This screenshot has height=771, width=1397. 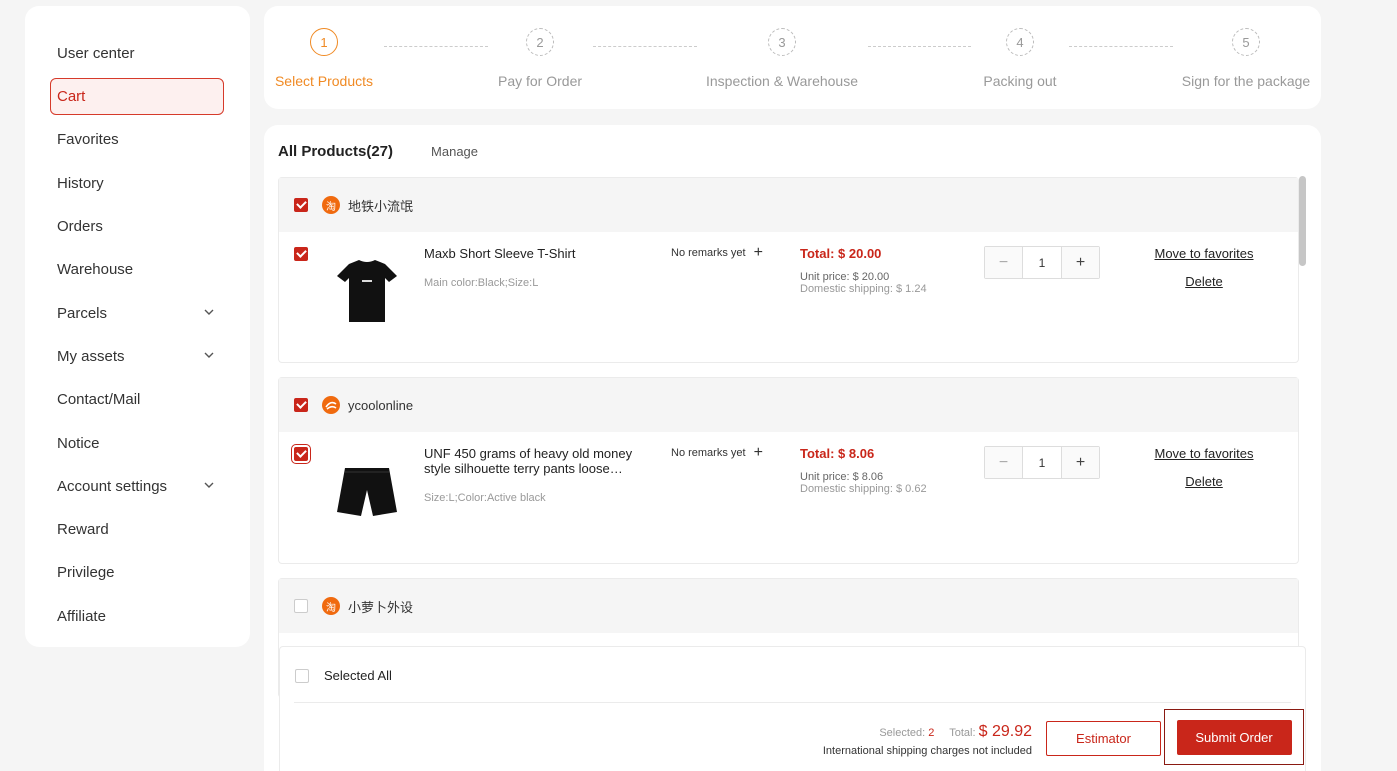 I want to click on item-total: Total: $ 8.06, so click(x=837, y=453).